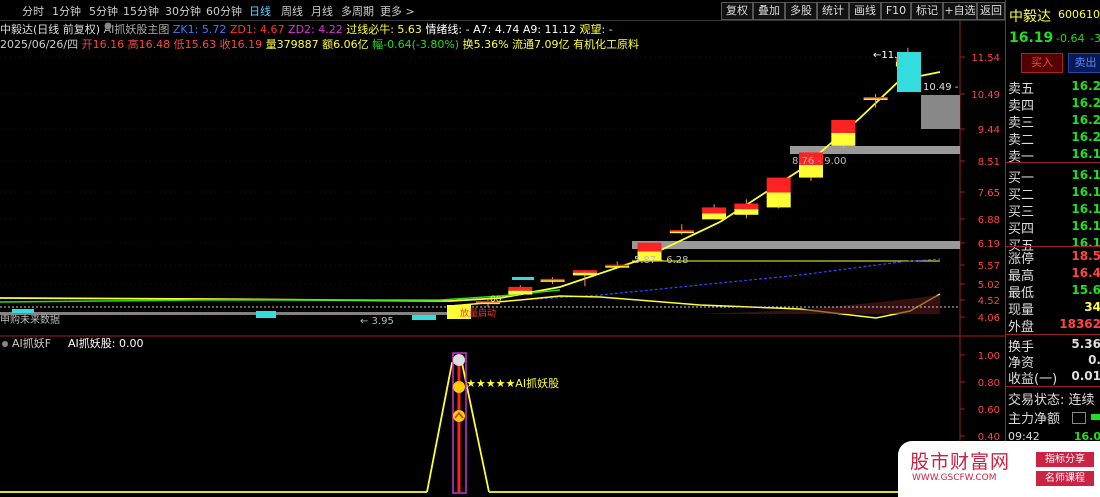  What do you see at coordinates (1095, 417) in the screenshot?
I see `main-net-bar` at bounding box center [1095, 417].